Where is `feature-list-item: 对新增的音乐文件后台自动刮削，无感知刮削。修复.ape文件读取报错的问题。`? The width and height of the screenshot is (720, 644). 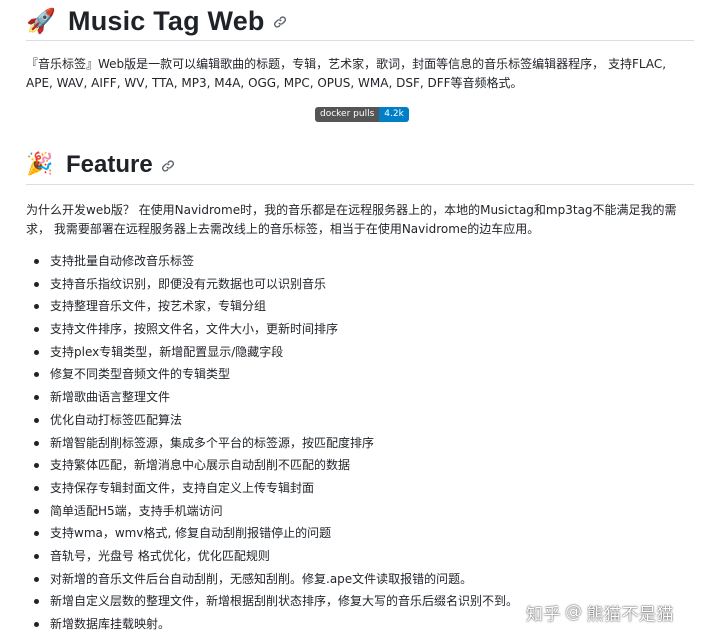
feature-list-item: 对新增的音乐文件后台自动刮削，无感知刮削。修复.ape文件读取报错的问题。 is located at coordinates (360, 579).